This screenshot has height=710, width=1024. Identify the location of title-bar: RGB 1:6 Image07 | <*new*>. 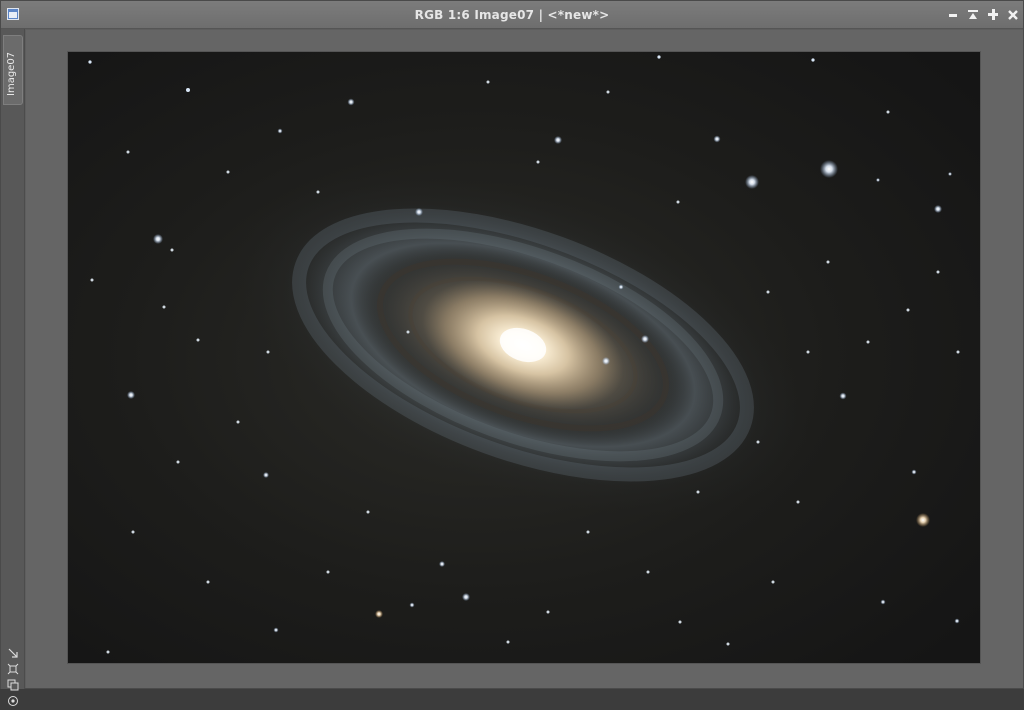
(512, 15).